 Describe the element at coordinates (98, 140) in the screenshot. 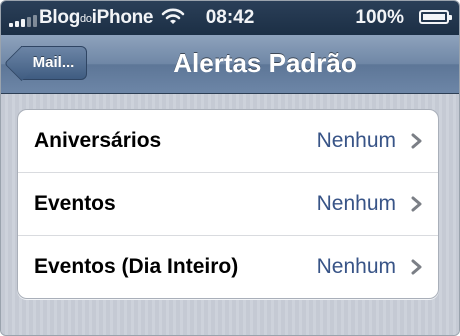

I see `row-label: Aniversários` at that location.